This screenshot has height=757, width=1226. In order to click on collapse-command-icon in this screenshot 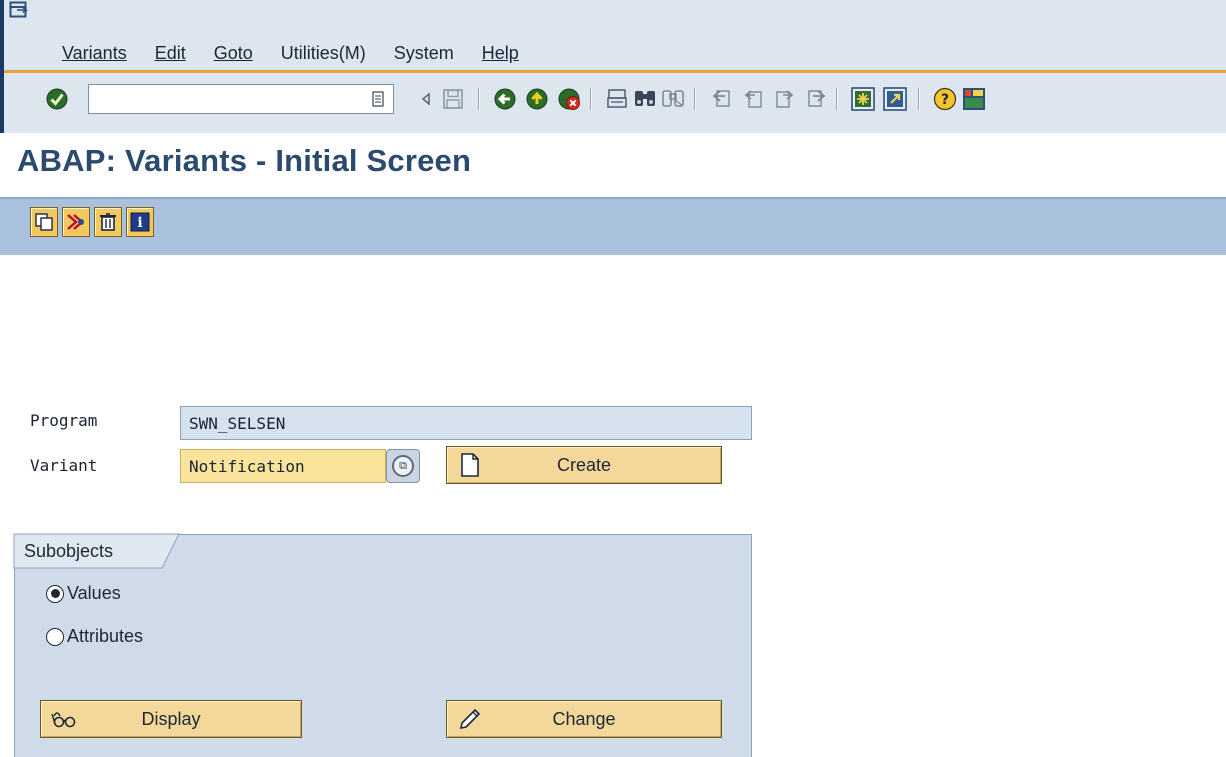, I will do `click(426, 99)`.